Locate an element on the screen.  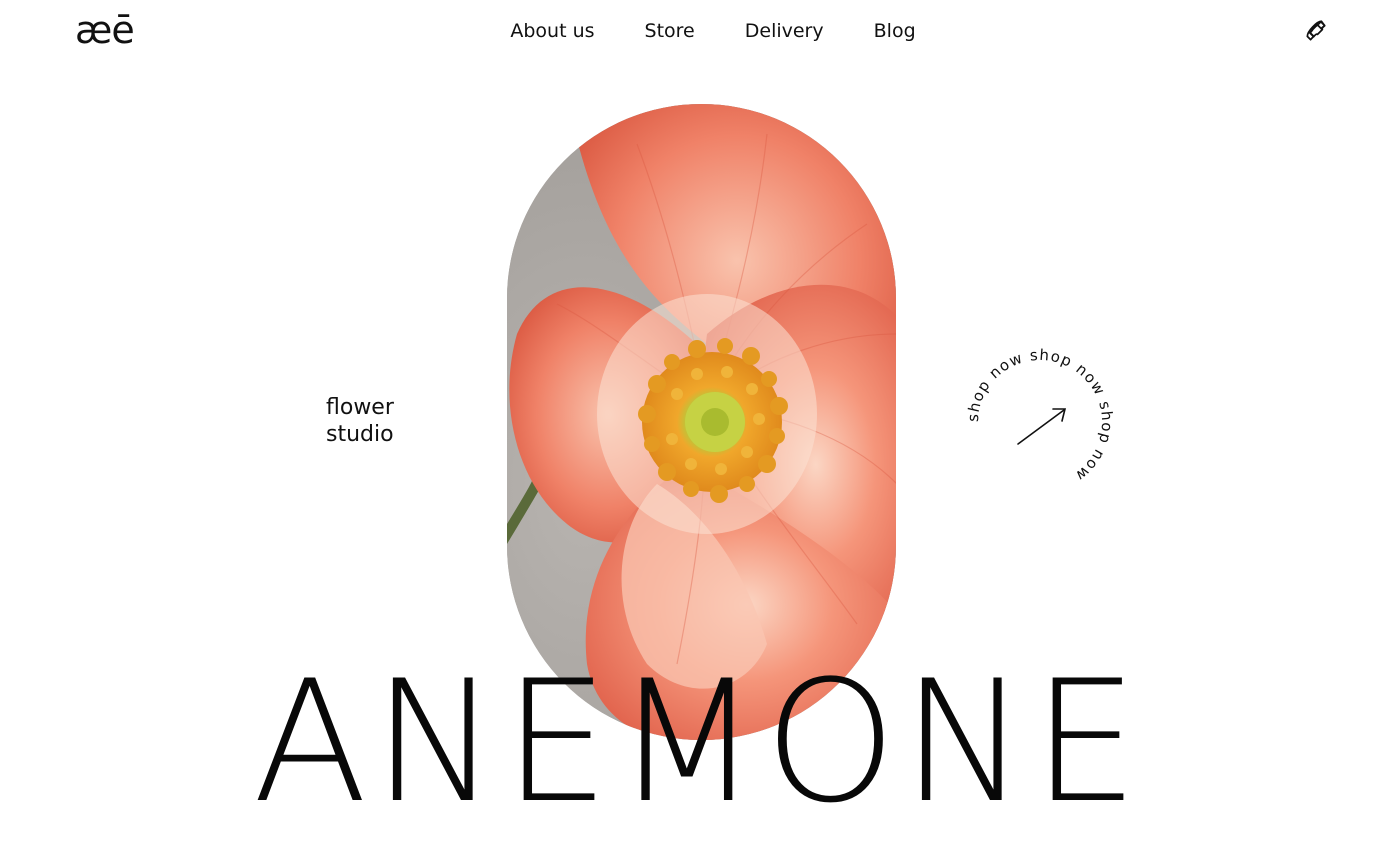
shop-now-badge-text: shop now shop now shop now is located at coordinates (1040, 415).